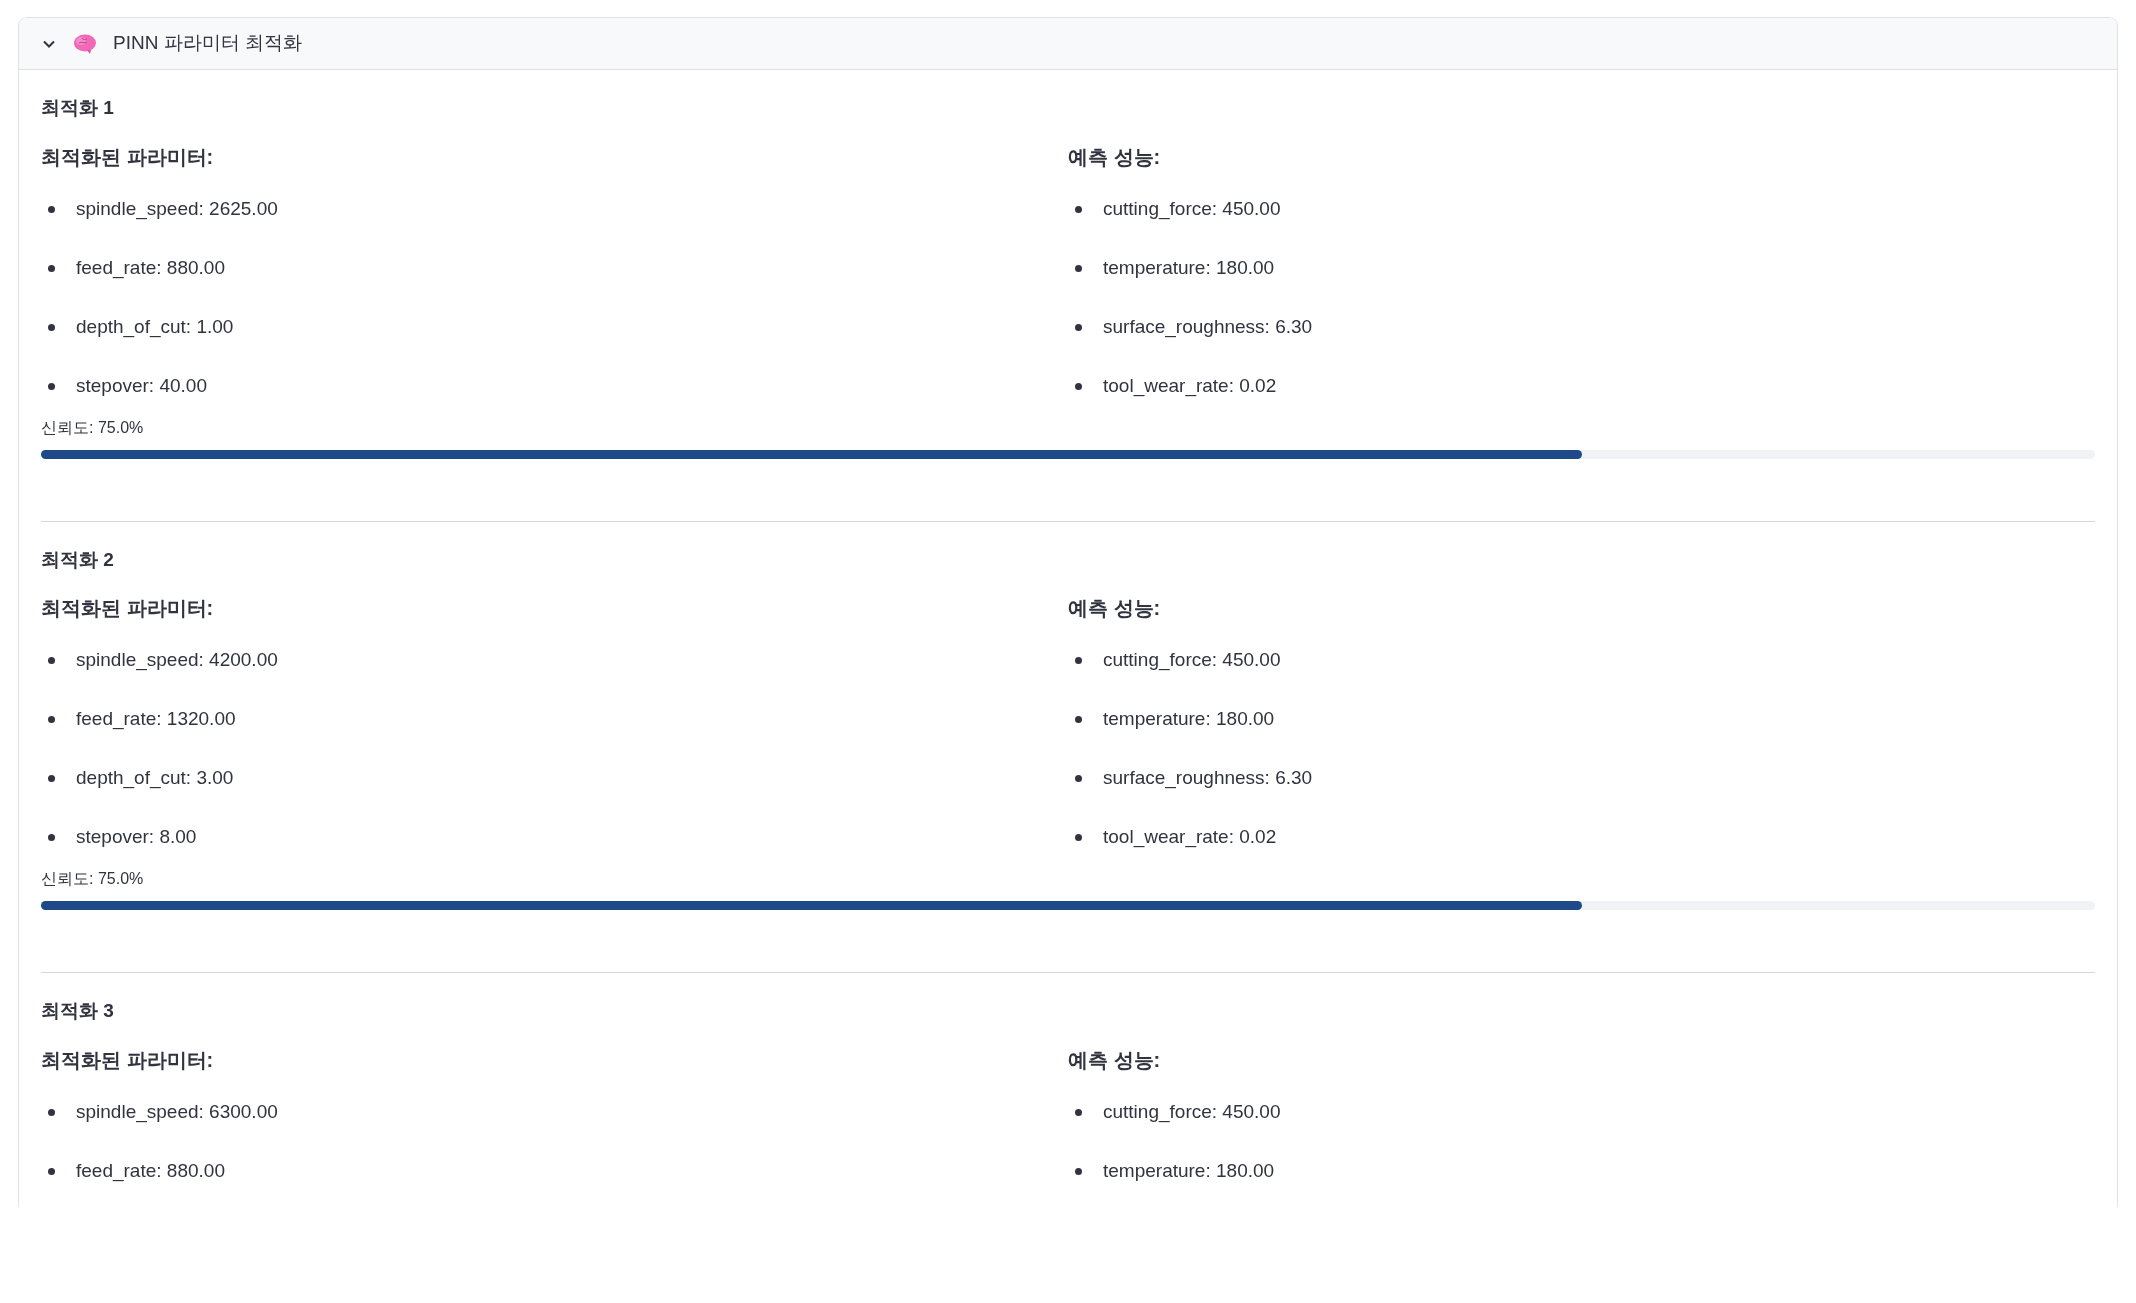  Describe the element at coordinates (136, 837) in the screenshot. I see `list-item: stepover: 8.00` at that location.